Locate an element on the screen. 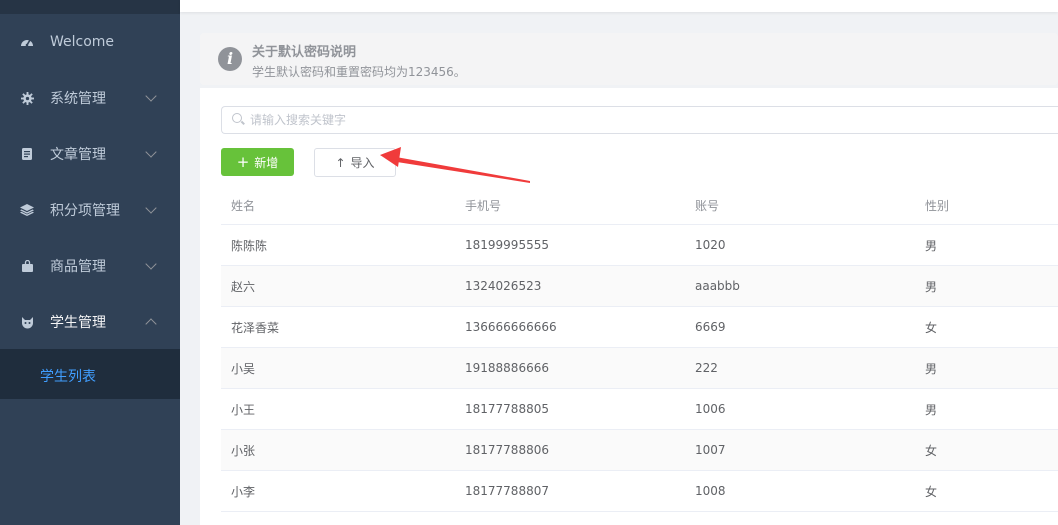 This screenshot has height=525, width=1058. cell-phone: 18177788805 is located at coordinates (570, 409).